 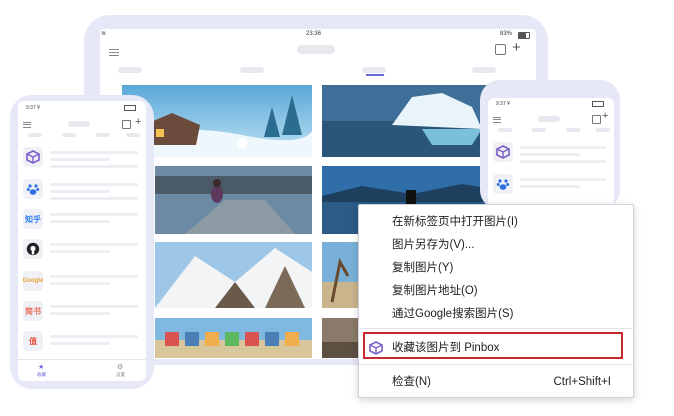 What do you see at coordinates (233, 338) in the screenshot?
I see `photo-beach-huts` at bounding box center [233, 338].